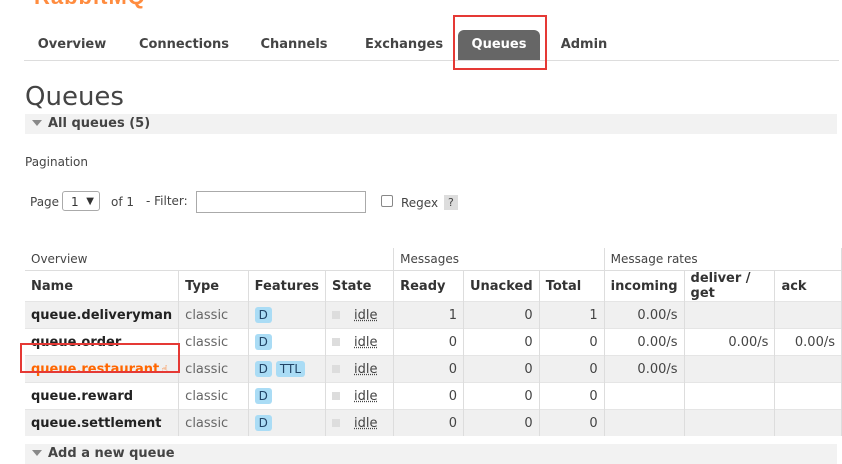 The height and width of the screenshot is (464, 842). I want to click on tab-connections: Connections, so click(184, 45).